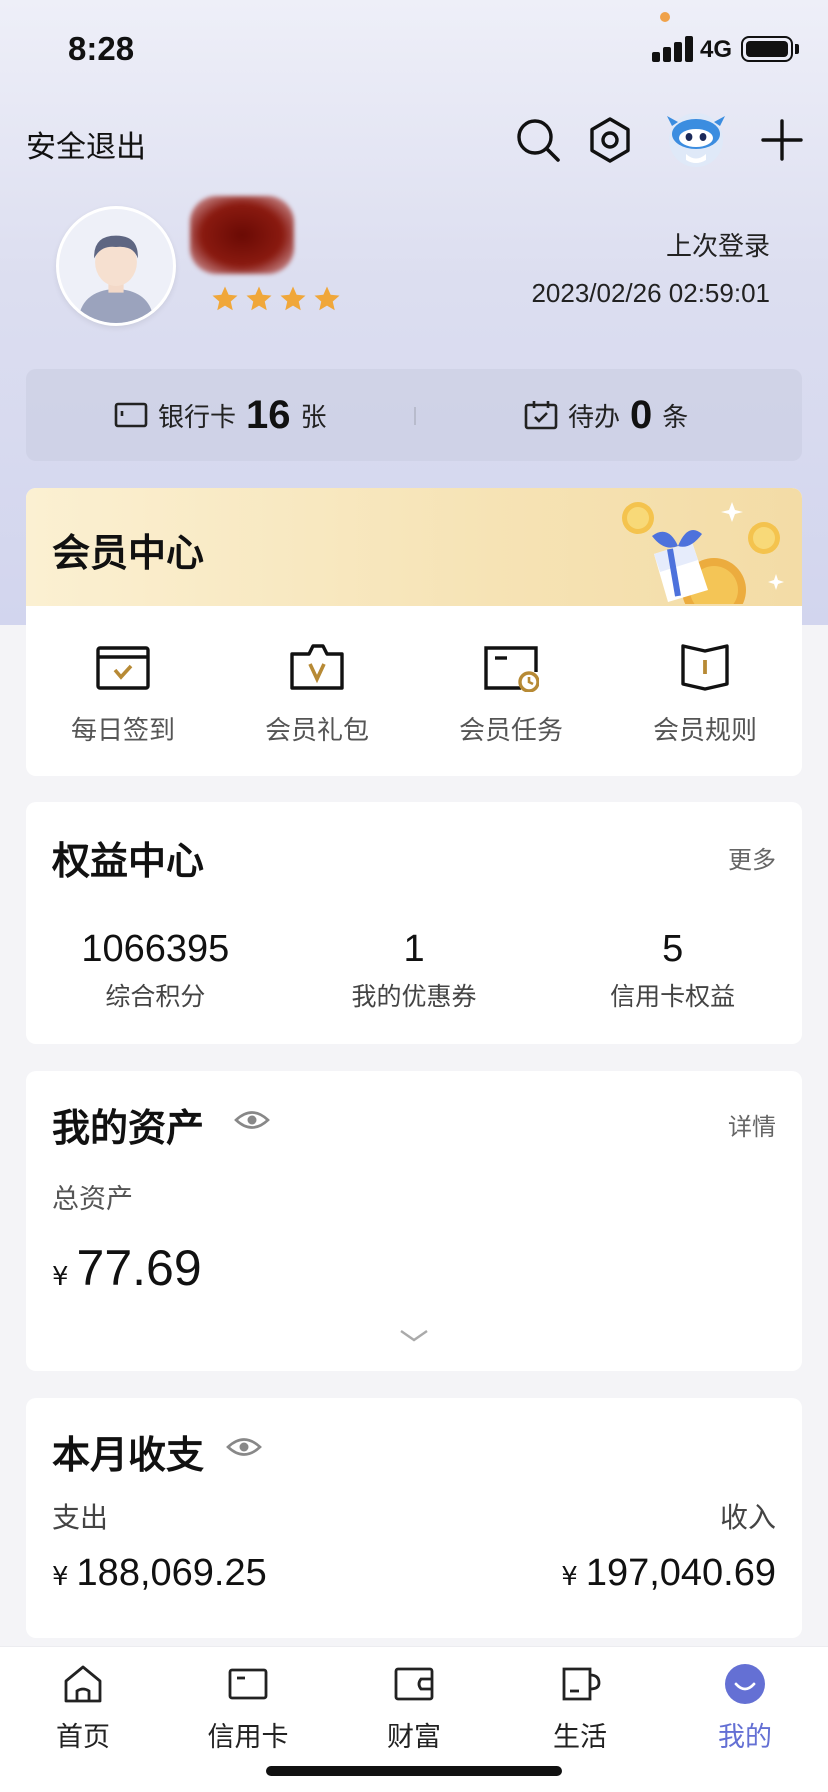 The height and width of the screenshot is (1792, 828). I want to click on tab-label: 信用卡, so click(248, 1737).